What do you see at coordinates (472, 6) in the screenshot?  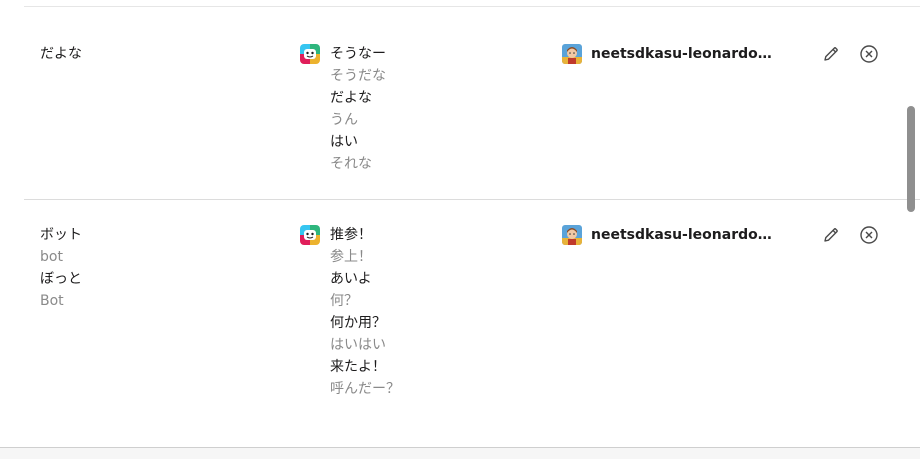 I see `top-divider` at bounding box center [472, 6].